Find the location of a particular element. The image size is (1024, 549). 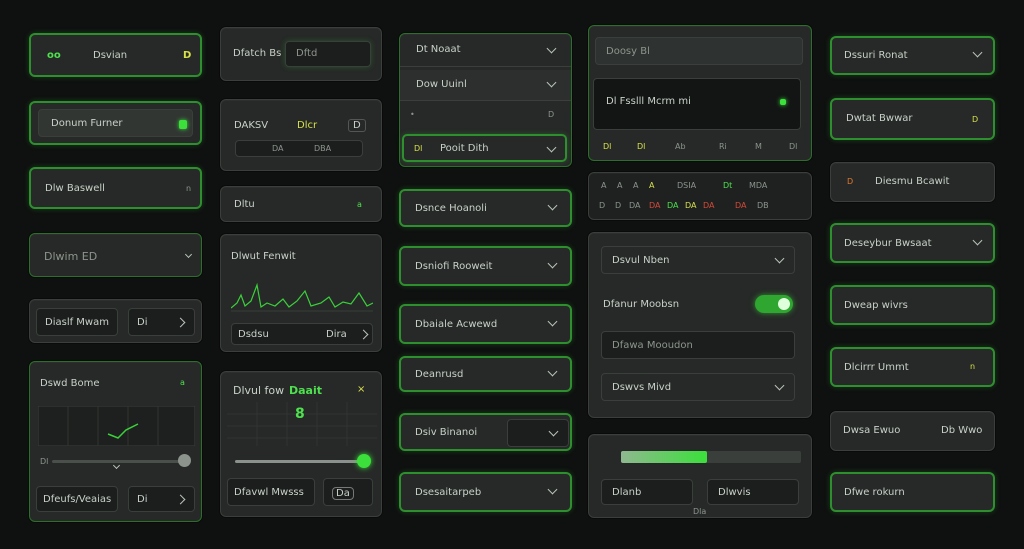

tab-2: DBA is located at coordinates (322, 148).